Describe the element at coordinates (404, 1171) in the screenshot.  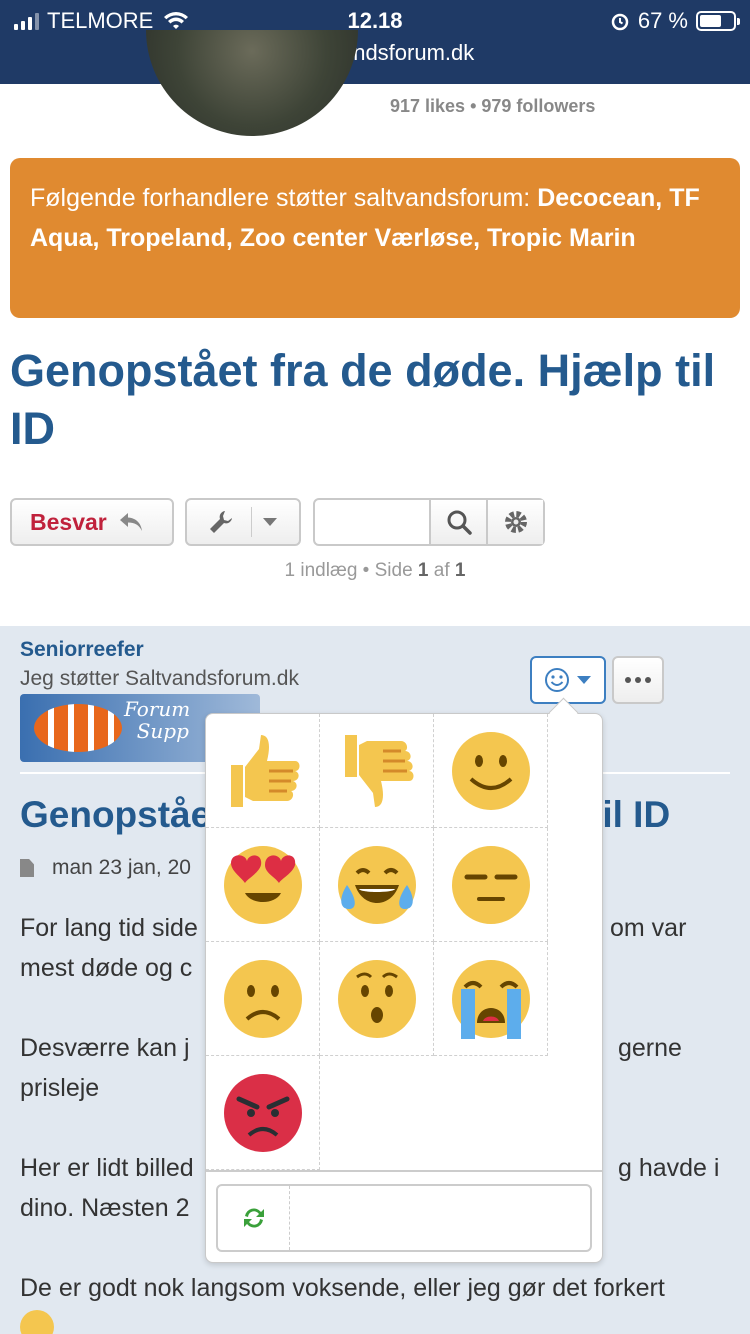
I see `popup-divider` at that location.